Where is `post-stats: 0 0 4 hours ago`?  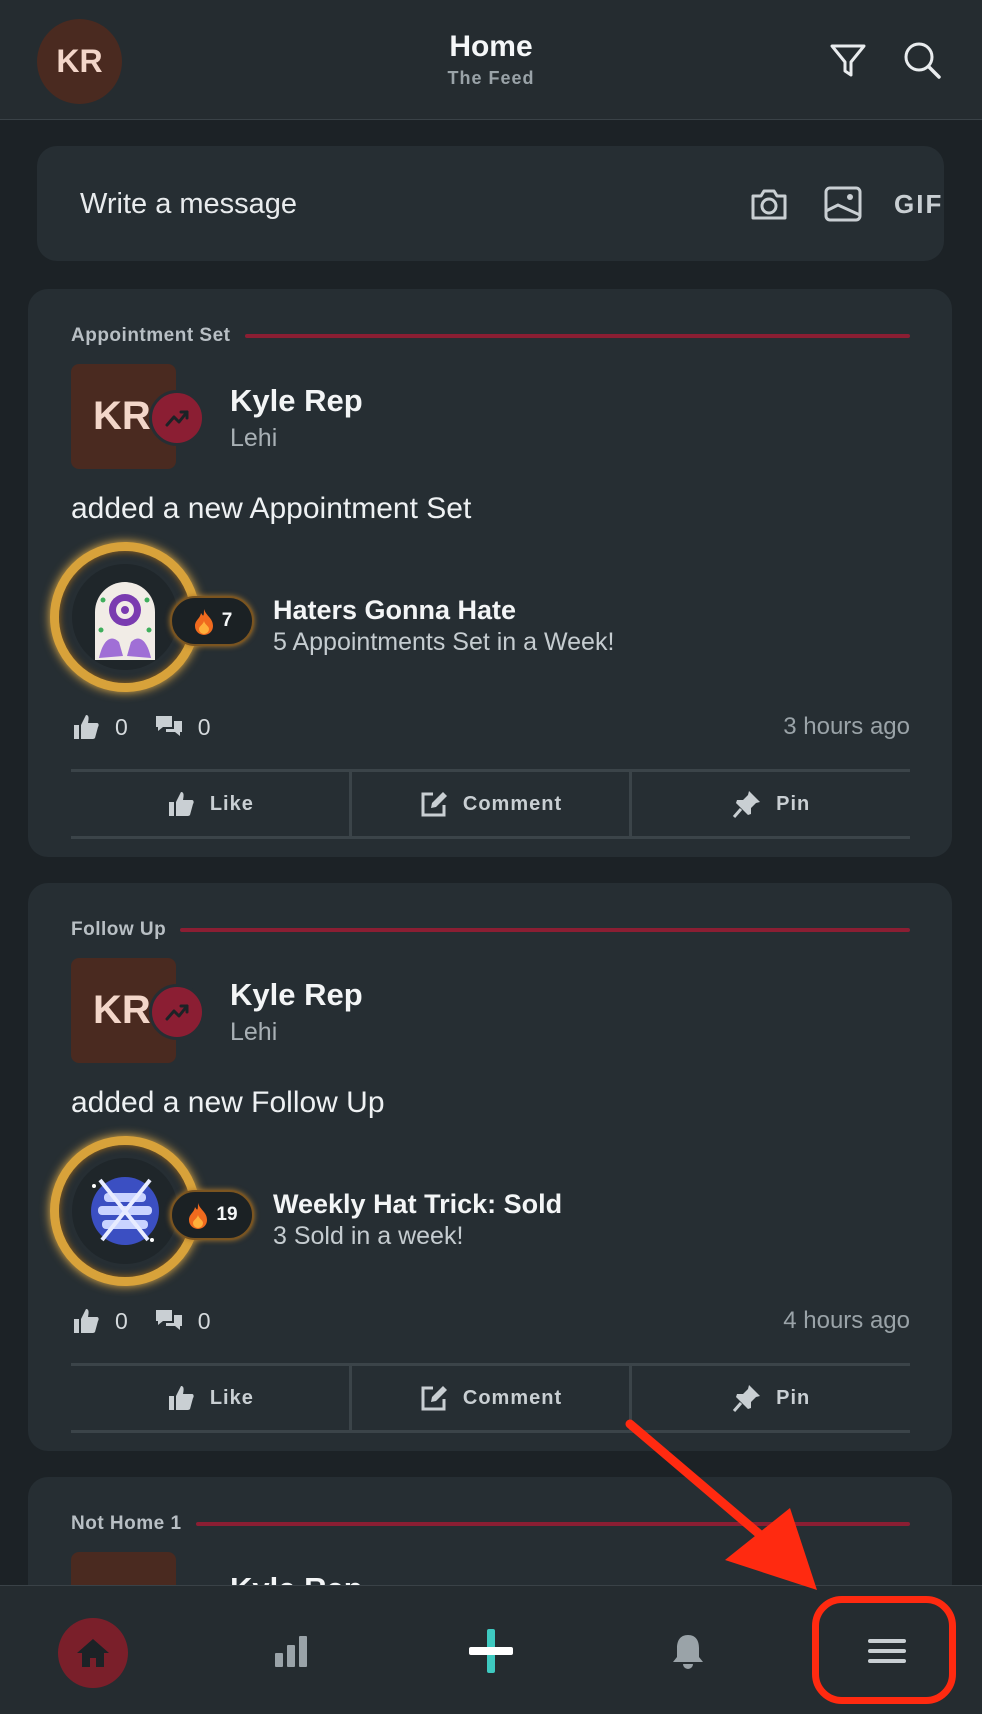
post-stats: 0 0 4 hours ago is located at coordinates (490, 1321).